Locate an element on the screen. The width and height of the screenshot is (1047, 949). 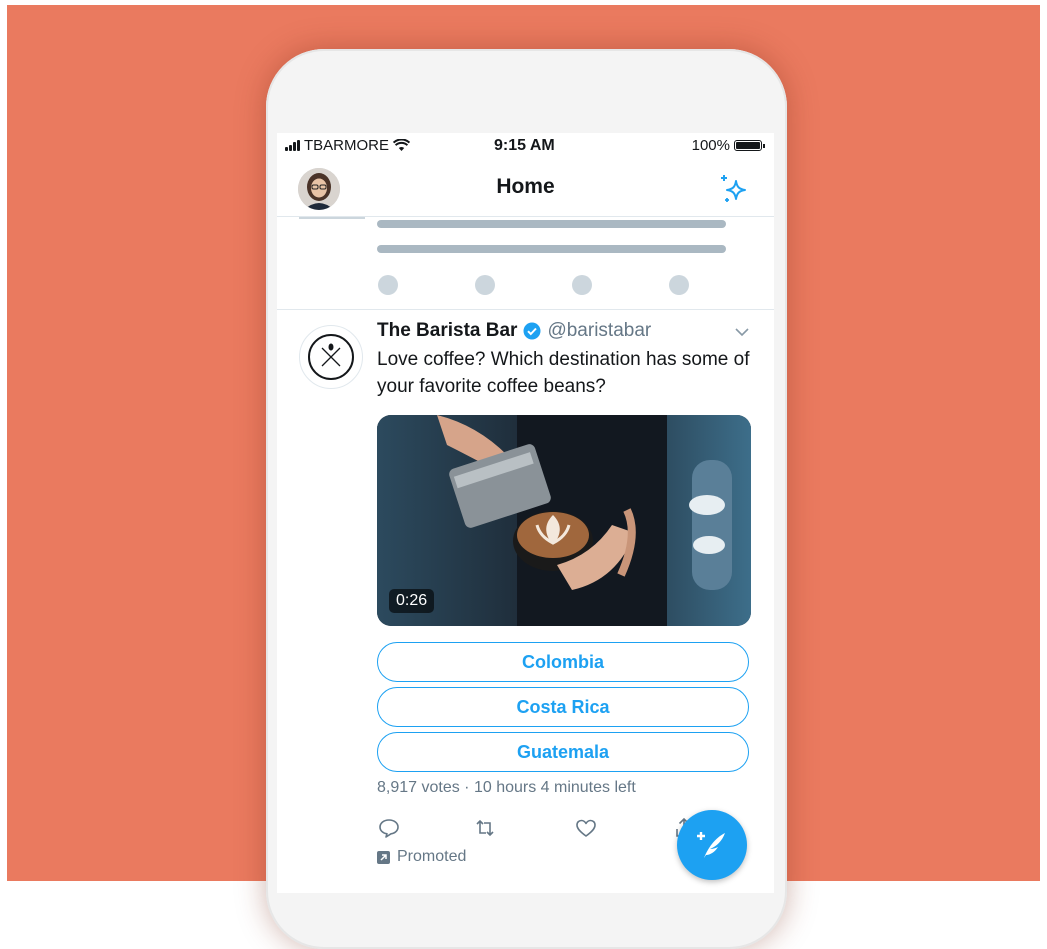
status-time: 9:15 AM is located at coordinates (524, 145).